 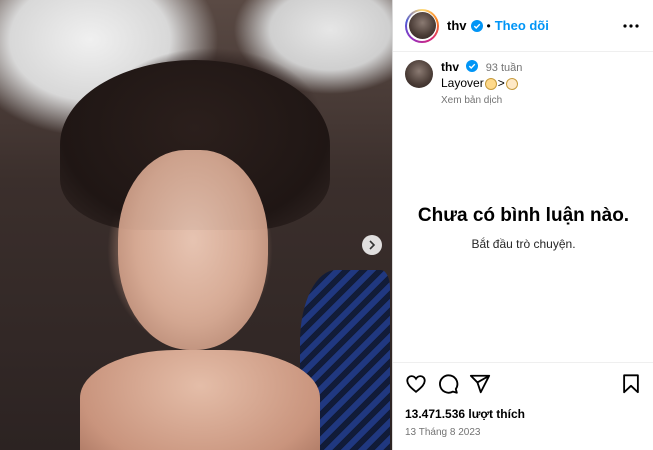 What do you see at coordinates (523, 215) in the screenshot?
I see `no-comments-title: Chưa có bình luận nào.` at bounding box center [523, 215].